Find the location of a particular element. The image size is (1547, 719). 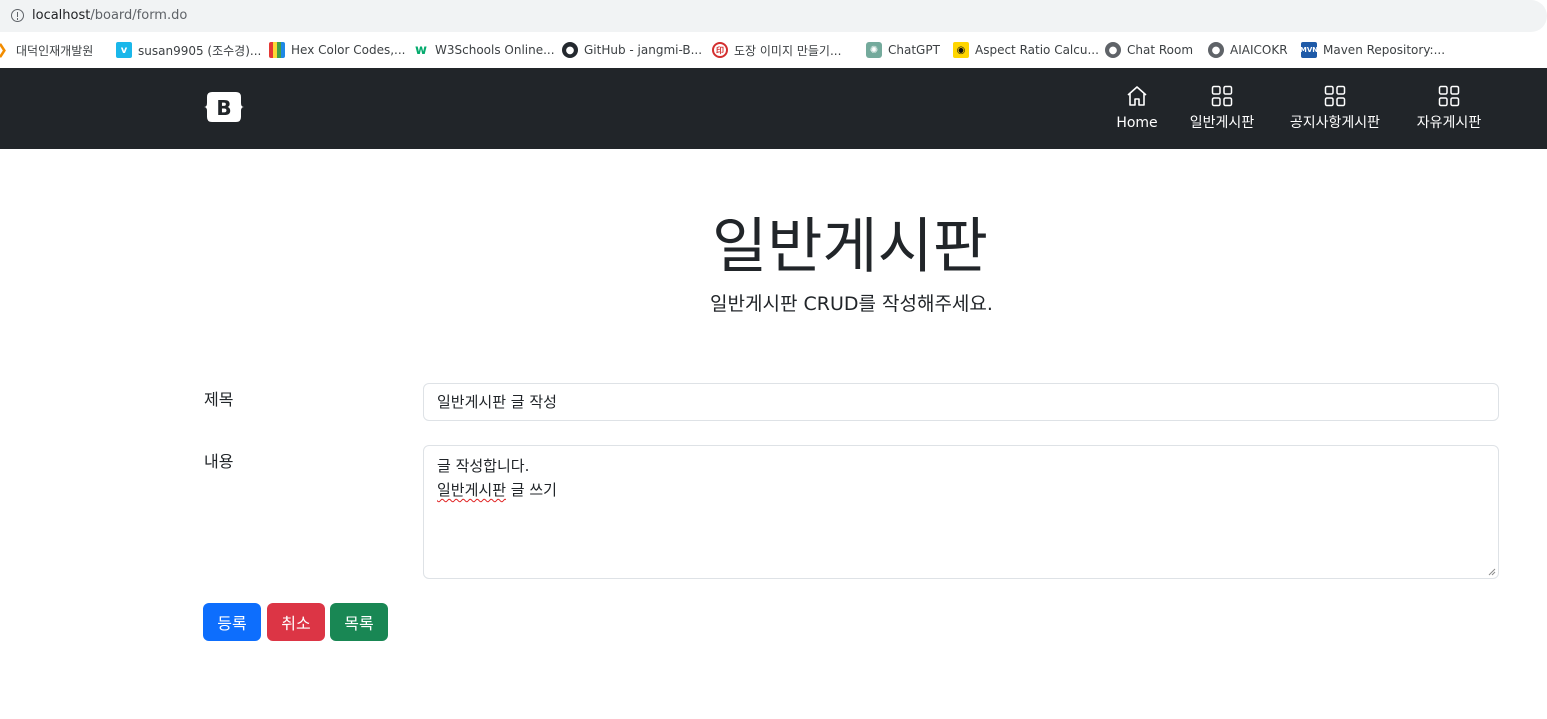

url-field: localhost/board/form.do is located at coordinates (773, 16).